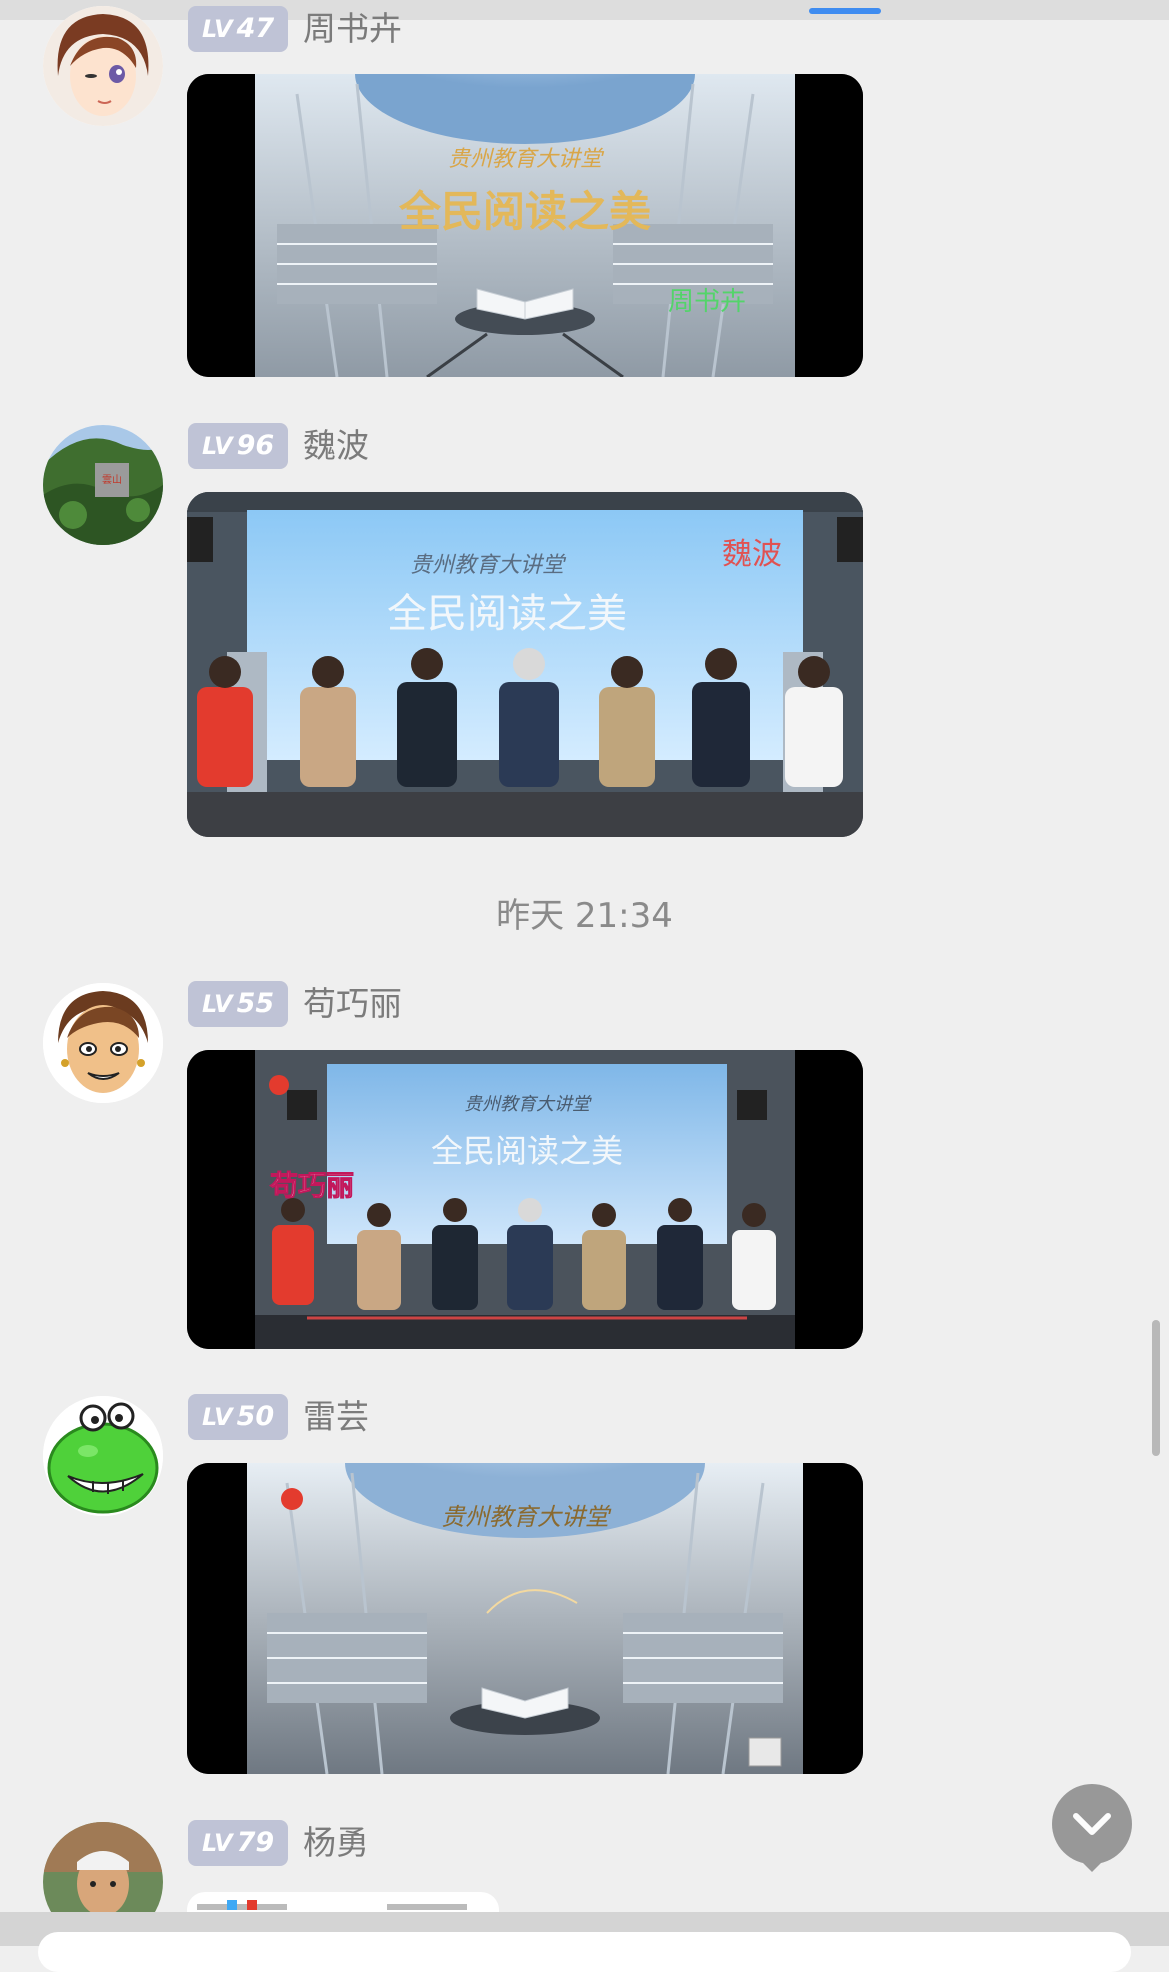 The width and height of the screenshot is (1169, 1972). I want to click on video-thumbnail: 贵州教育大讲堂 全民阅读之美 周书卉, so click(525, 225).